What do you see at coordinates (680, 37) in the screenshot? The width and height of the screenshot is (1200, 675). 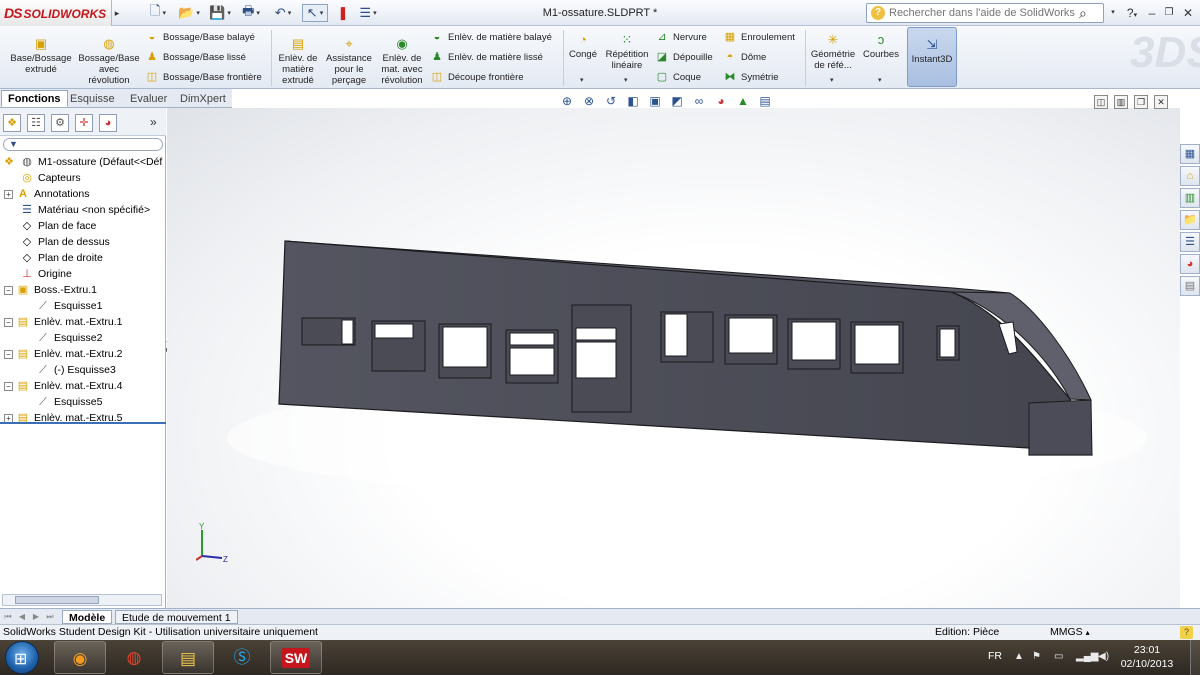 I see `rib-button: ⊿ Nervure` at bounding box center [680, 37].